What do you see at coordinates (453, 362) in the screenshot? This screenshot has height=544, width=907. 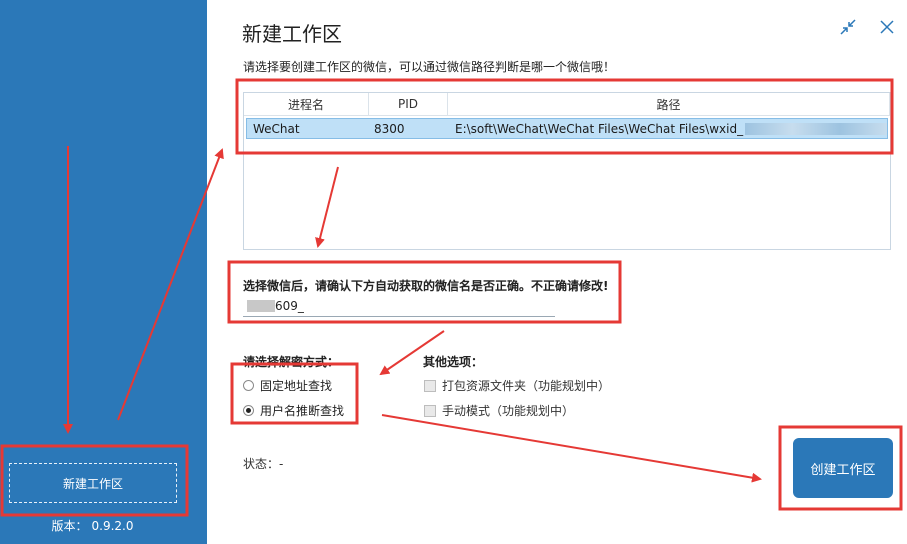 I see `other-options-label: 其他选项：` at bounding box center [453, 362].